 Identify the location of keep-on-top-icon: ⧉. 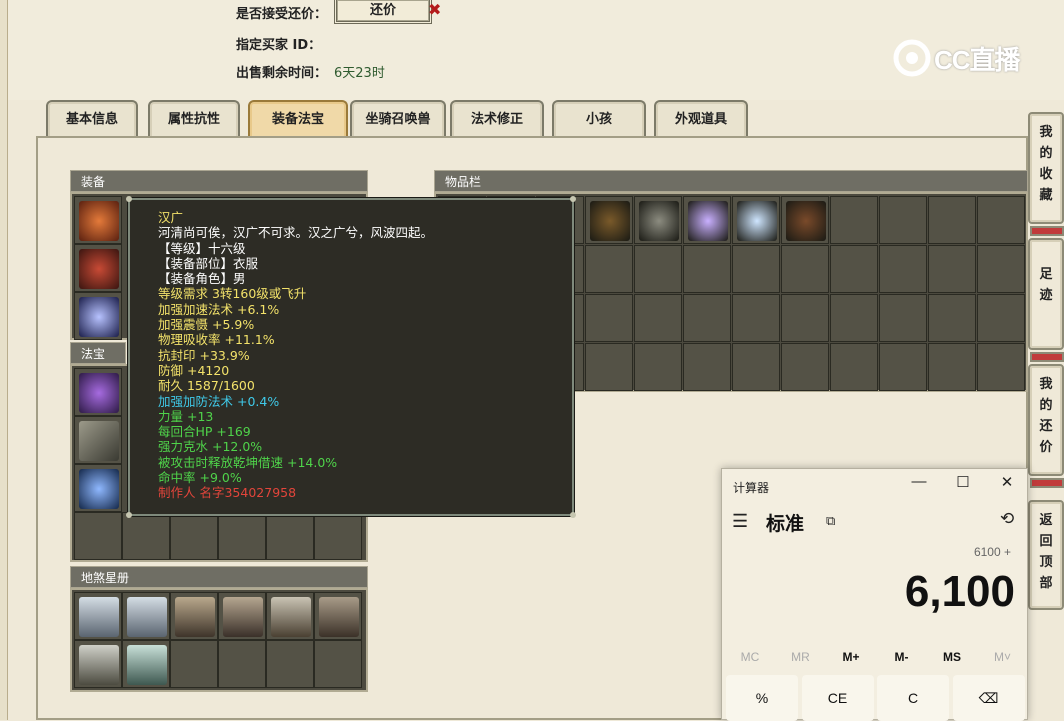
(830, 521).